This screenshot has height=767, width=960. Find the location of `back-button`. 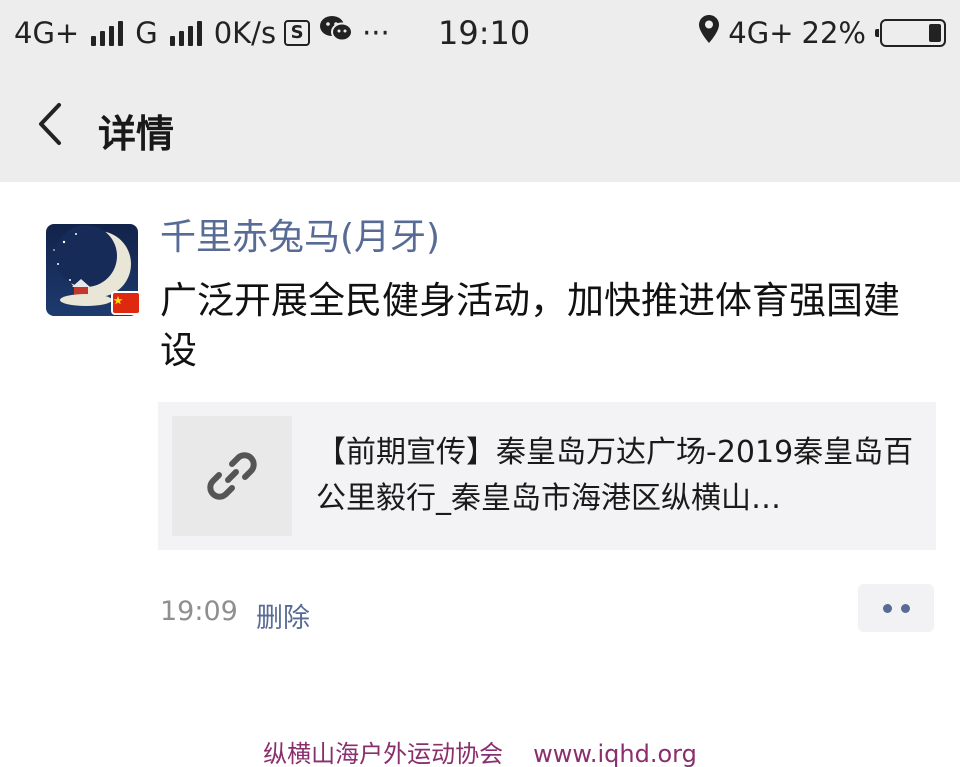

back-button is located at coordinates (50, 124).